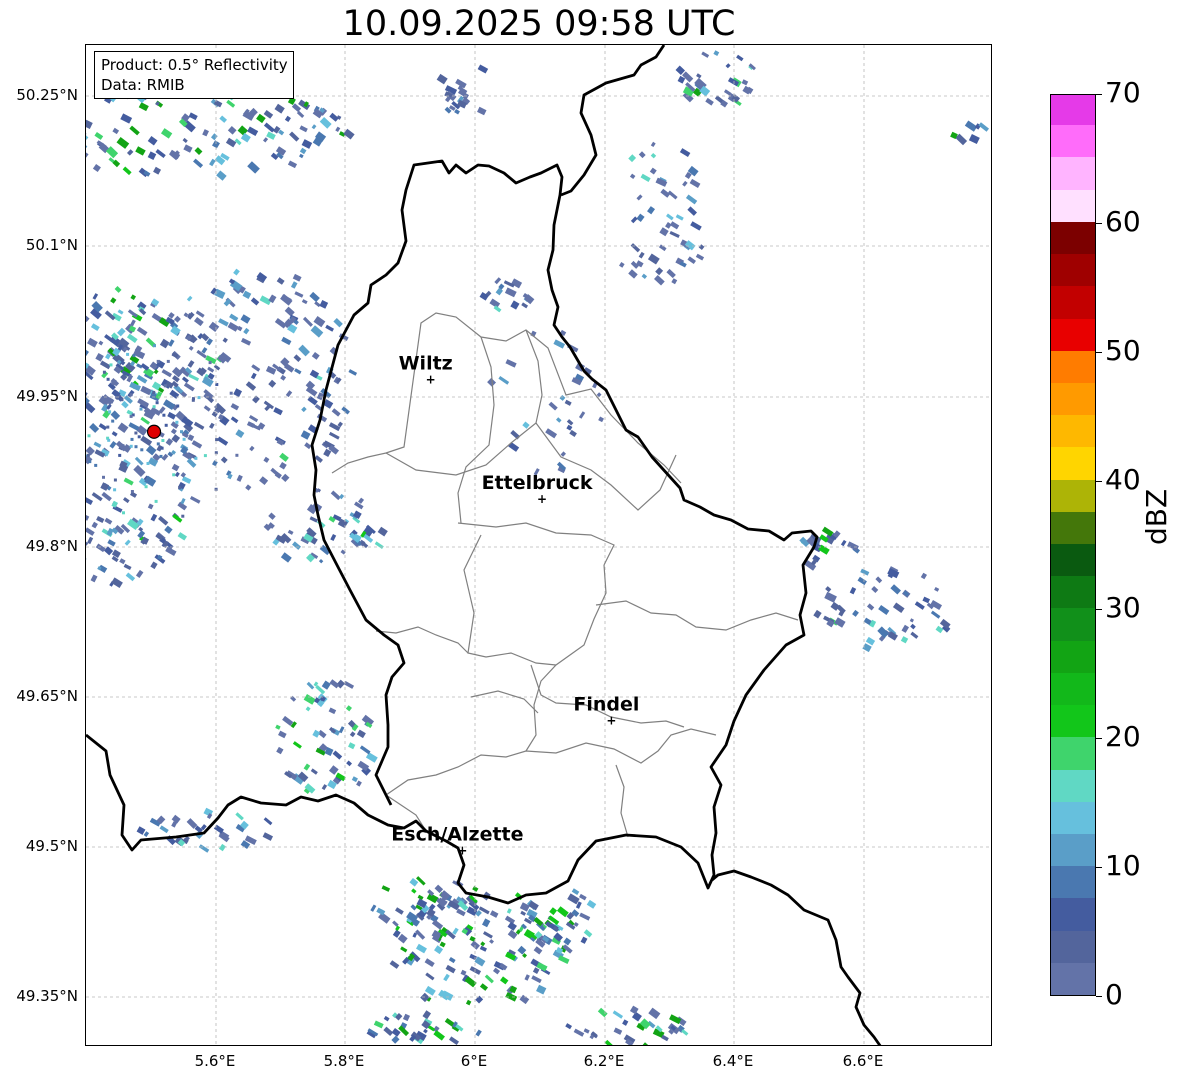 The width and height of the screenshot is (1184, 1081). Describe the element at coordinates (1099, 481) in the screenshot. I see `colorbar-tick` at that location.